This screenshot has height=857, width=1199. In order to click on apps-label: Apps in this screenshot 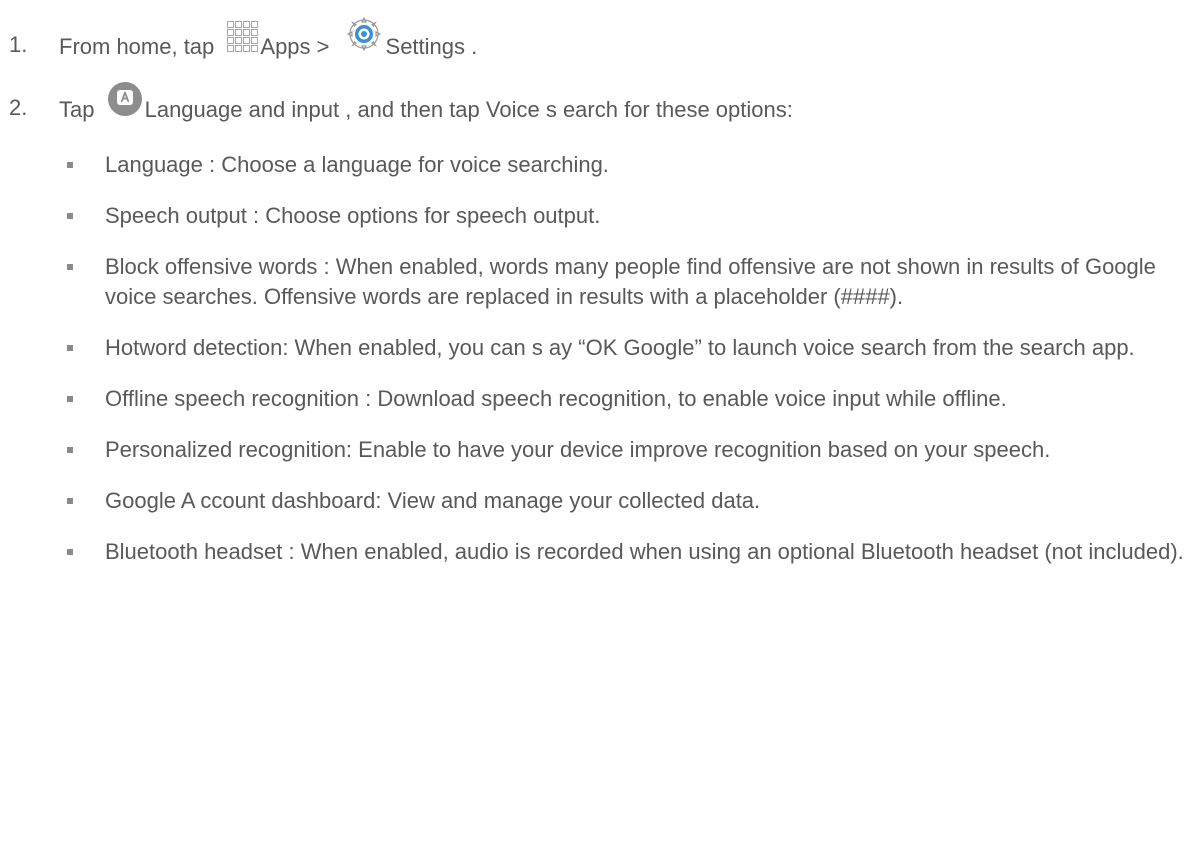, I will do `click(285, 46)`.